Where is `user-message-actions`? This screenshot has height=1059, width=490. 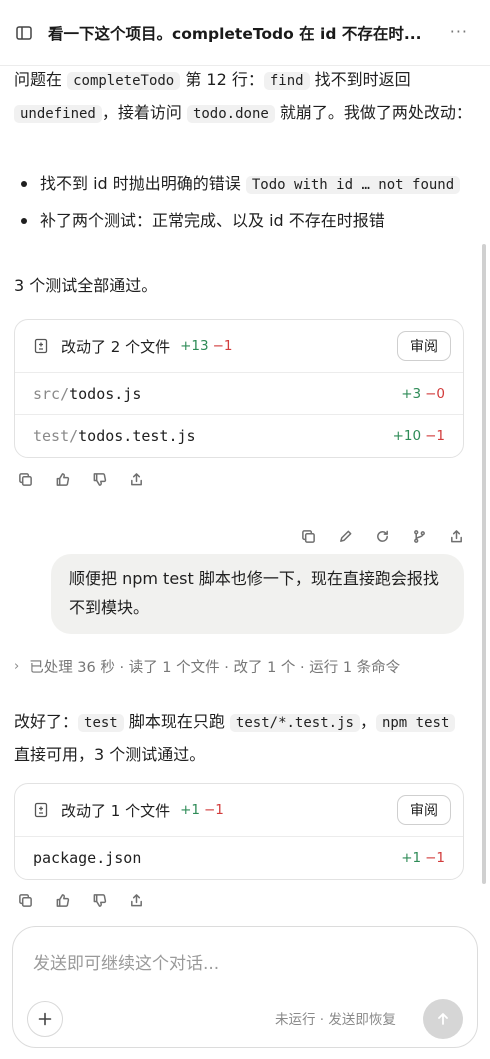
user-message-actions is located at coordinates (382, 536).